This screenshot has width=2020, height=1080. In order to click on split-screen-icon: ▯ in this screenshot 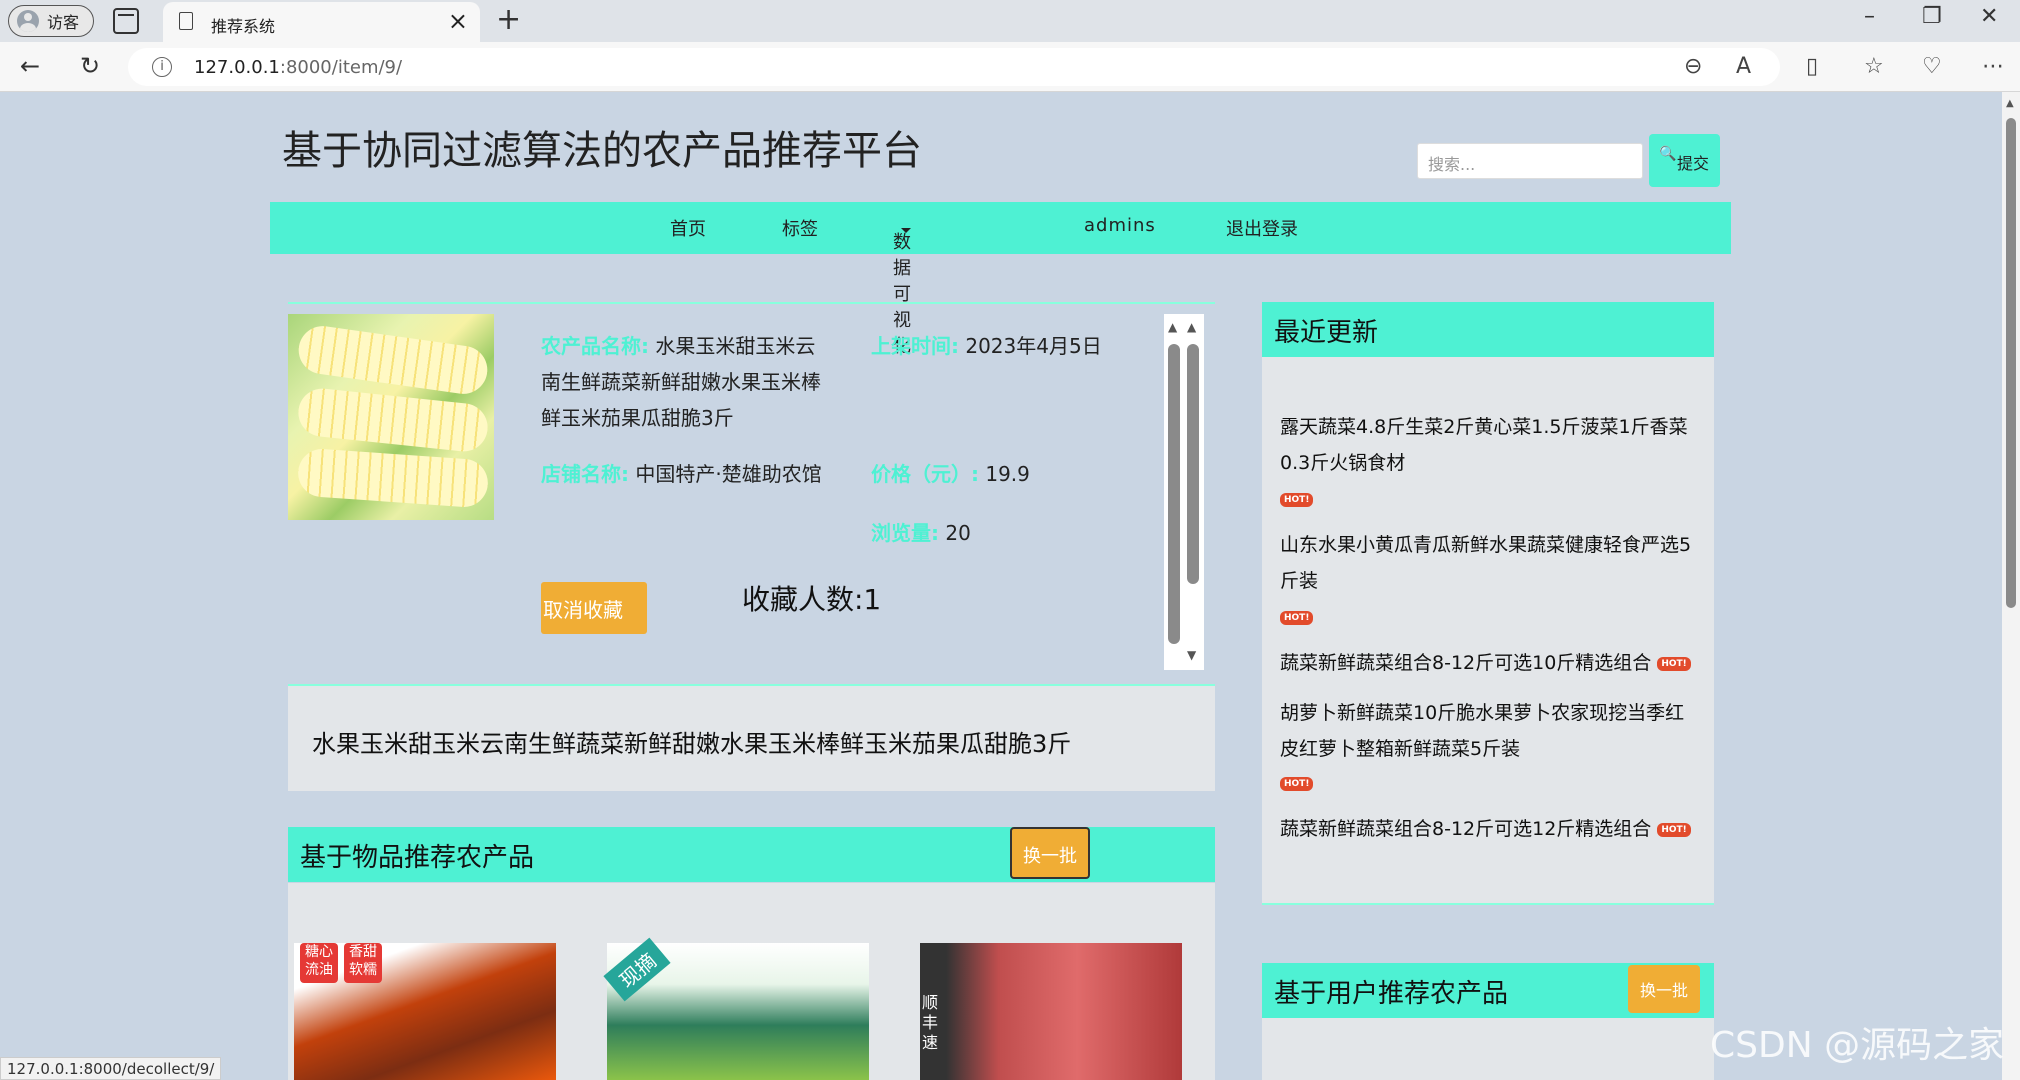, I will do `click(1812, 66)`.